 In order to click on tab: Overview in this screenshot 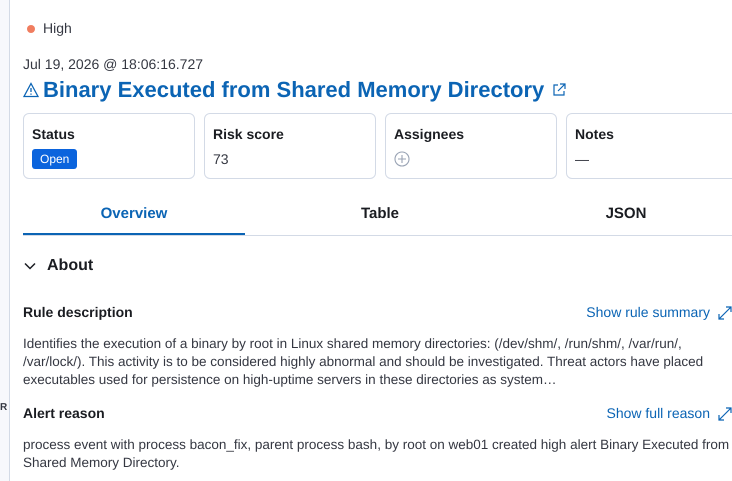, I will do `click(134, 215)`.